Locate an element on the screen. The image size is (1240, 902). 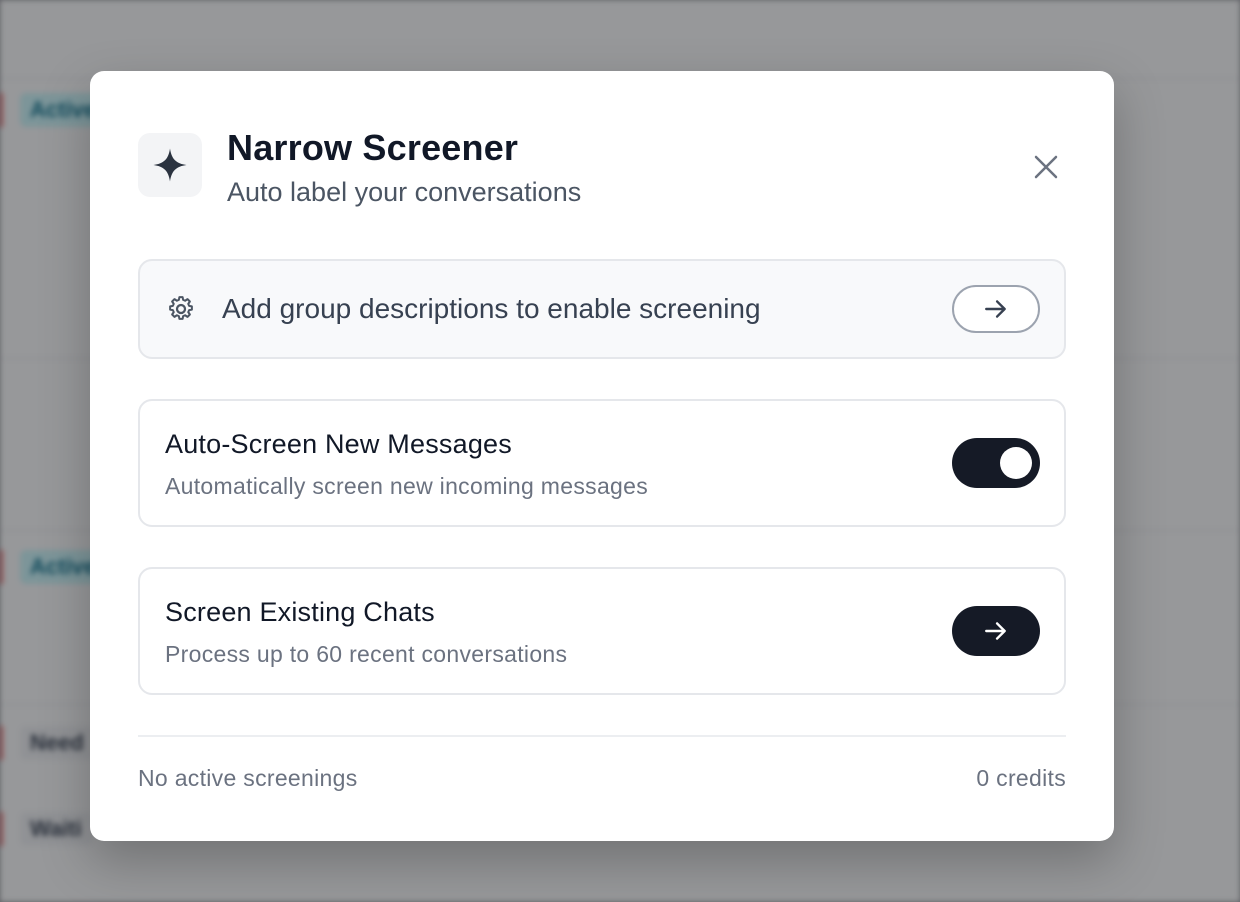
screening-status: No active screenings is located at coordinates (248, 778).